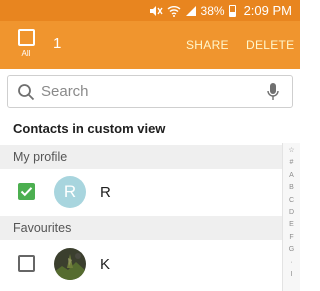  What do you see at coordinates (291, 213) in the screenshot?
I see `index-item-d: D` at bounding box center [291, 213].